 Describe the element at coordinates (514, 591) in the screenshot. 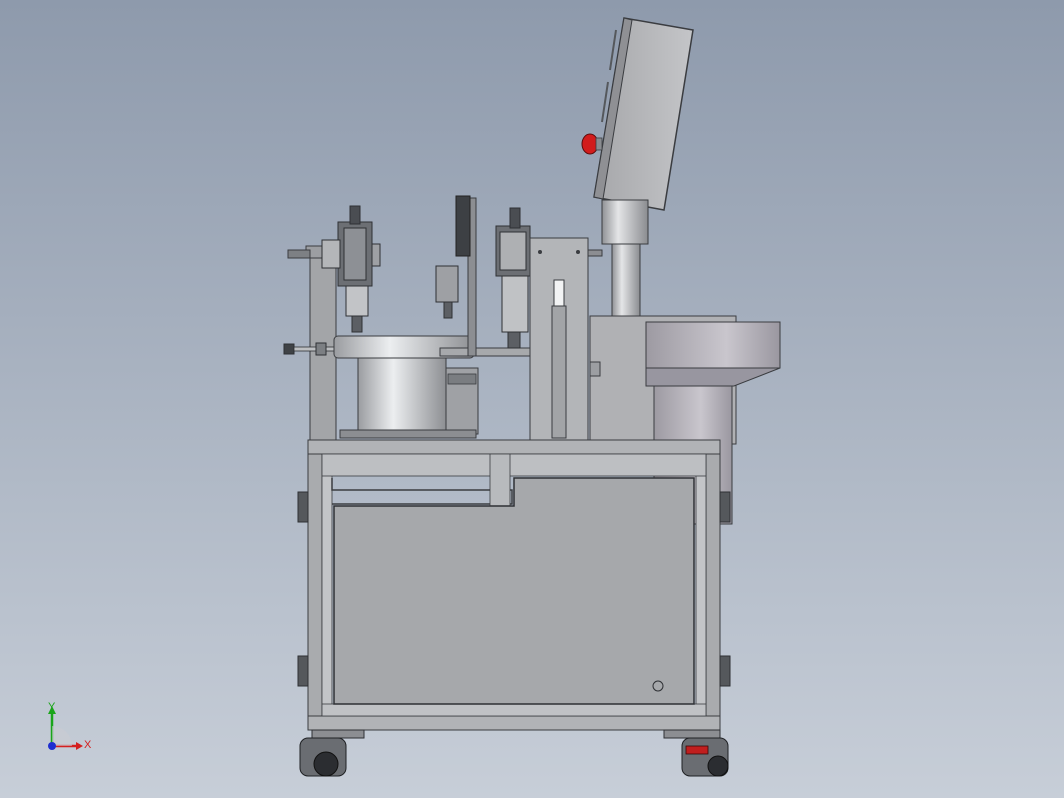

I see `front-access-panel` at that location.